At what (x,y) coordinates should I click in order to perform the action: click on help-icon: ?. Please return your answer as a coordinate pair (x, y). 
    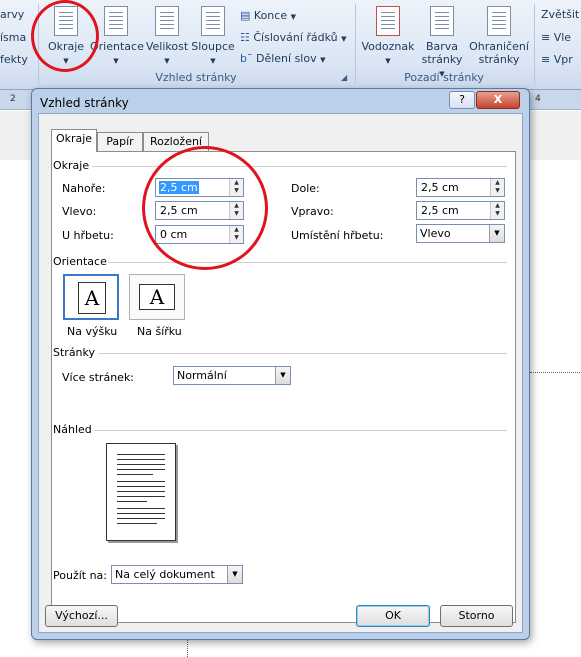
    Looking at the image, I should click on (462, 99).